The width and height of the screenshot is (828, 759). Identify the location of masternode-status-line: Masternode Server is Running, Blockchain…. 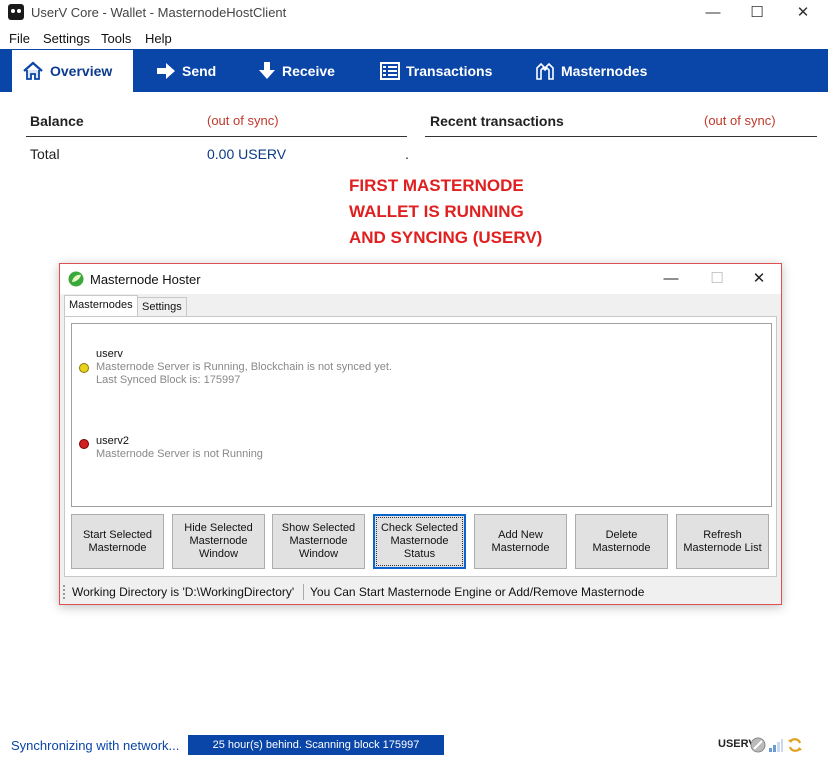
(244, 367).